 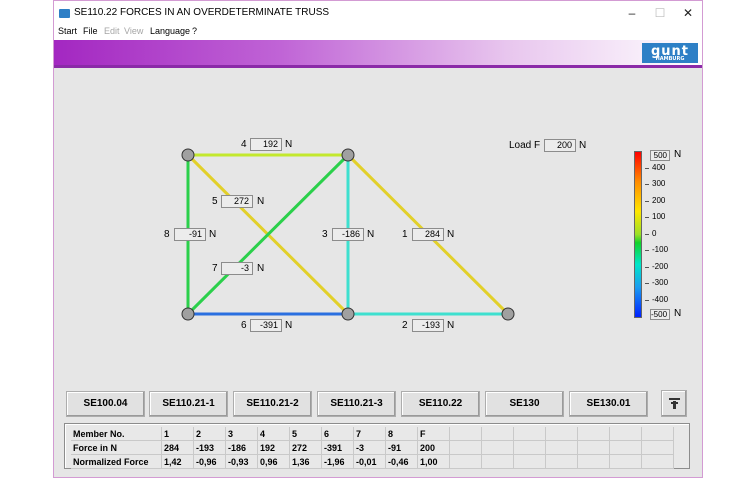 What do you see at coordinates (654, 233) in the screenshot?
I see `scale-label-0: 0` at bounding box center [654, 233].